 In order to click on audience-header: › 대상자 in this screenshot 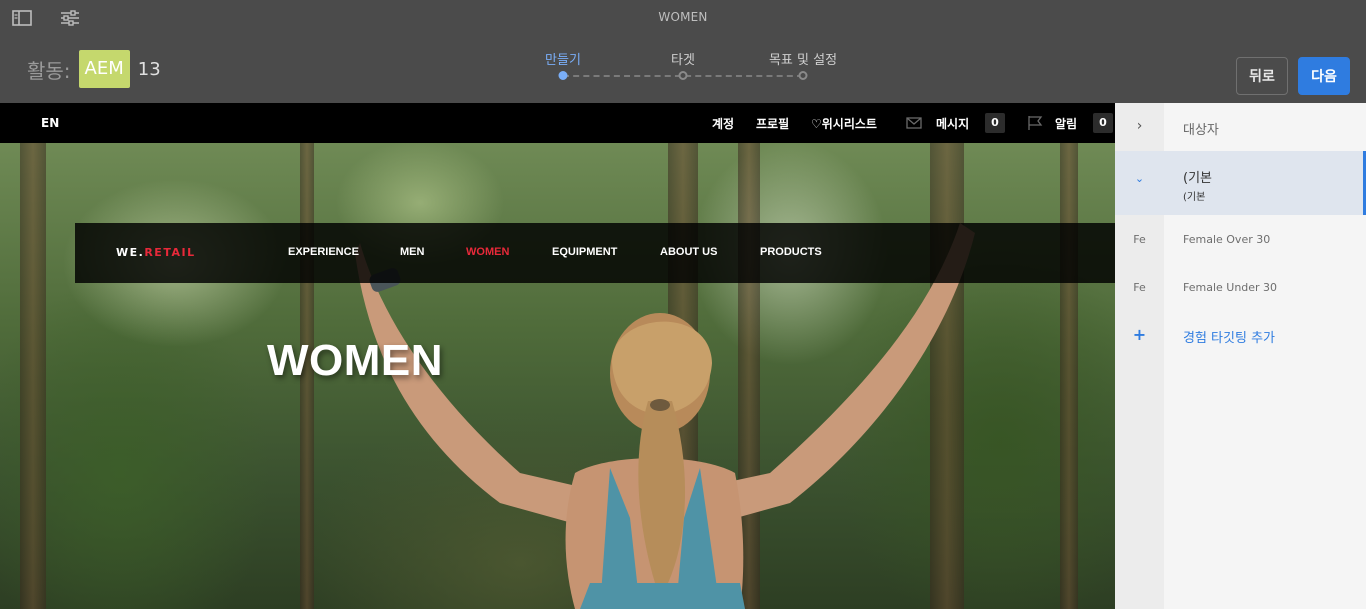, I will do `click(1240, 127)`.